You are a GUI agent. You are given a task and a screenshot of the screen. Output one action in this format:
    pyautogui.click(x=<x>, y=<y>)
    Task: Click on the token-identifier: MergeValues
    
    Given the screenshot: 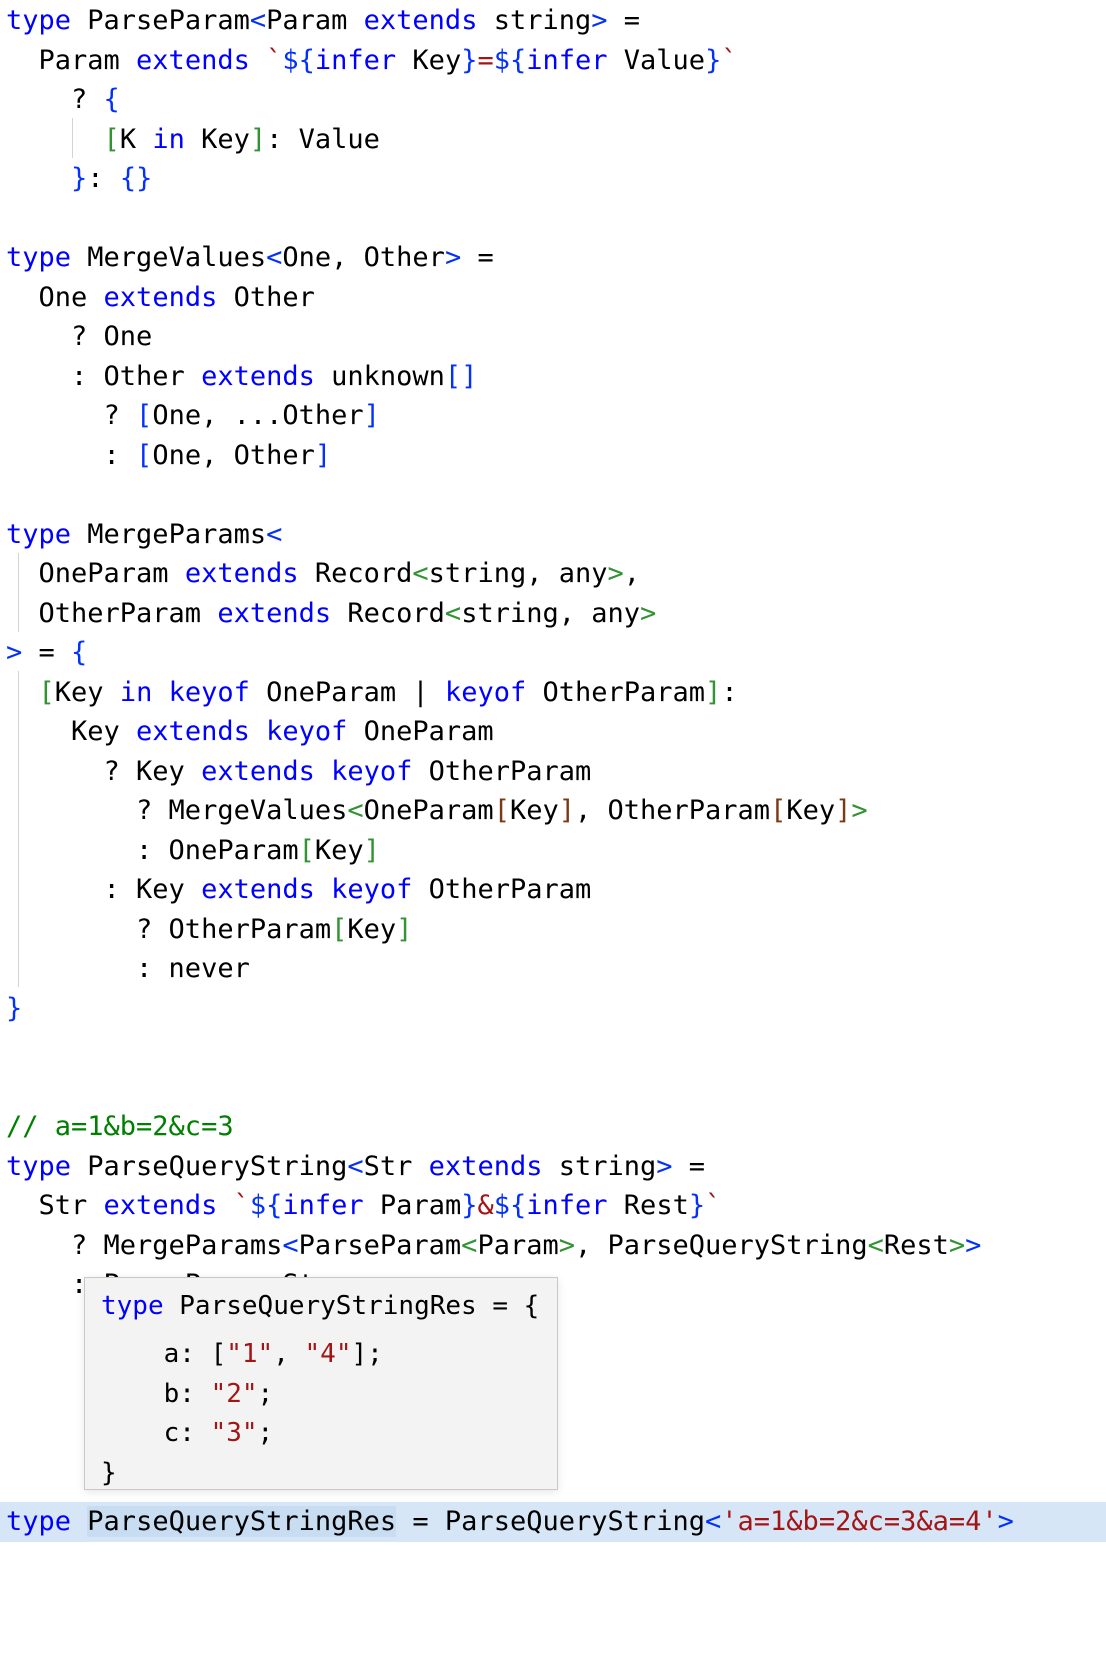 What is the action you would take?
    pyautogui.click(x=169, y=257)
    